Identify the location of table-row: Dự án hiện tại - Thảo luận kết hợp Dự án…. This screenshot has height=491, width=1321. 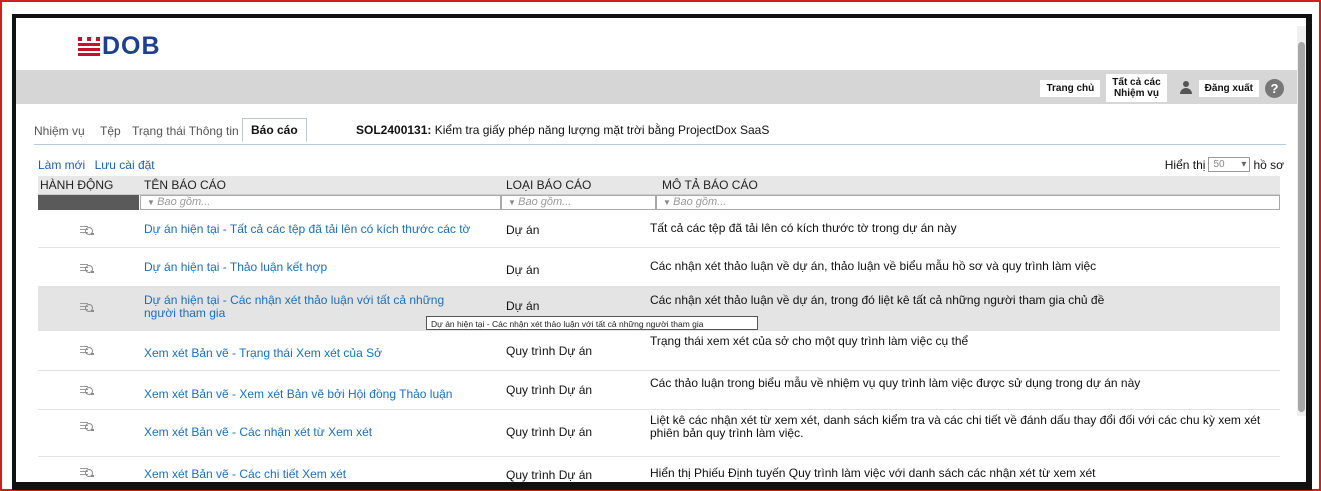
(659, 267).